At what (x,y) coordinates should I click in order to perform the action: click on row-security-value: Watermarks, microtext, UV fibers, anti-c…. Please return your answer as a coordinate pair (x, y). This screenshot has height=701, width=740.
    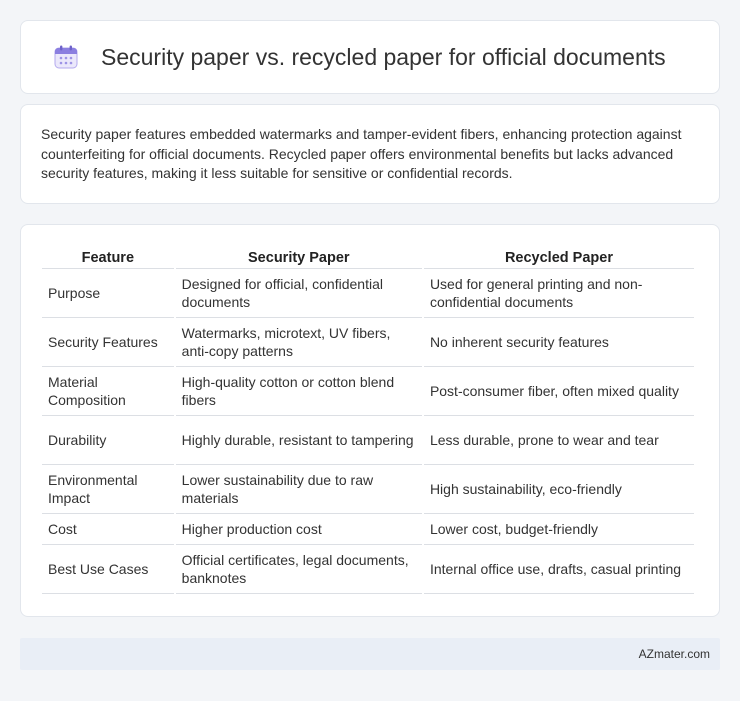
    Looking at the image, I should click on (298, 342).